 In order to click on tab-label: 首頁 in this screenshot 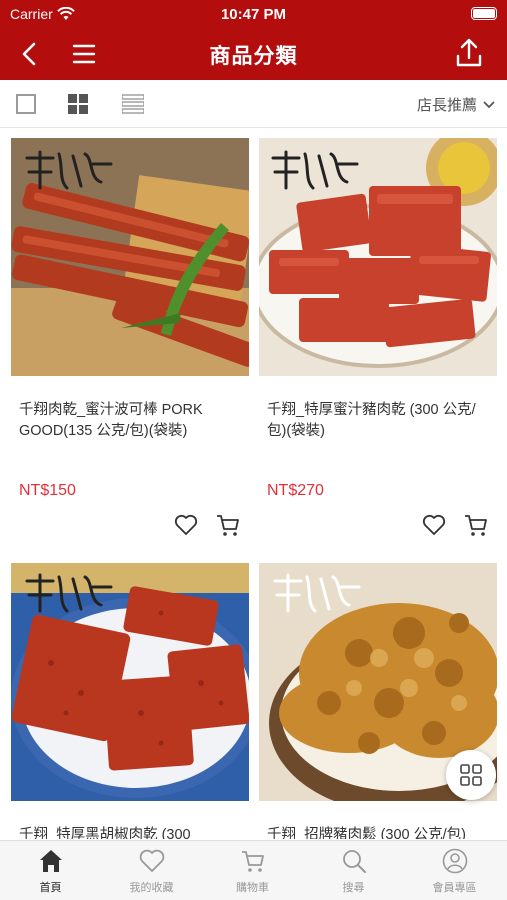, I will do `click(50, 888)`.